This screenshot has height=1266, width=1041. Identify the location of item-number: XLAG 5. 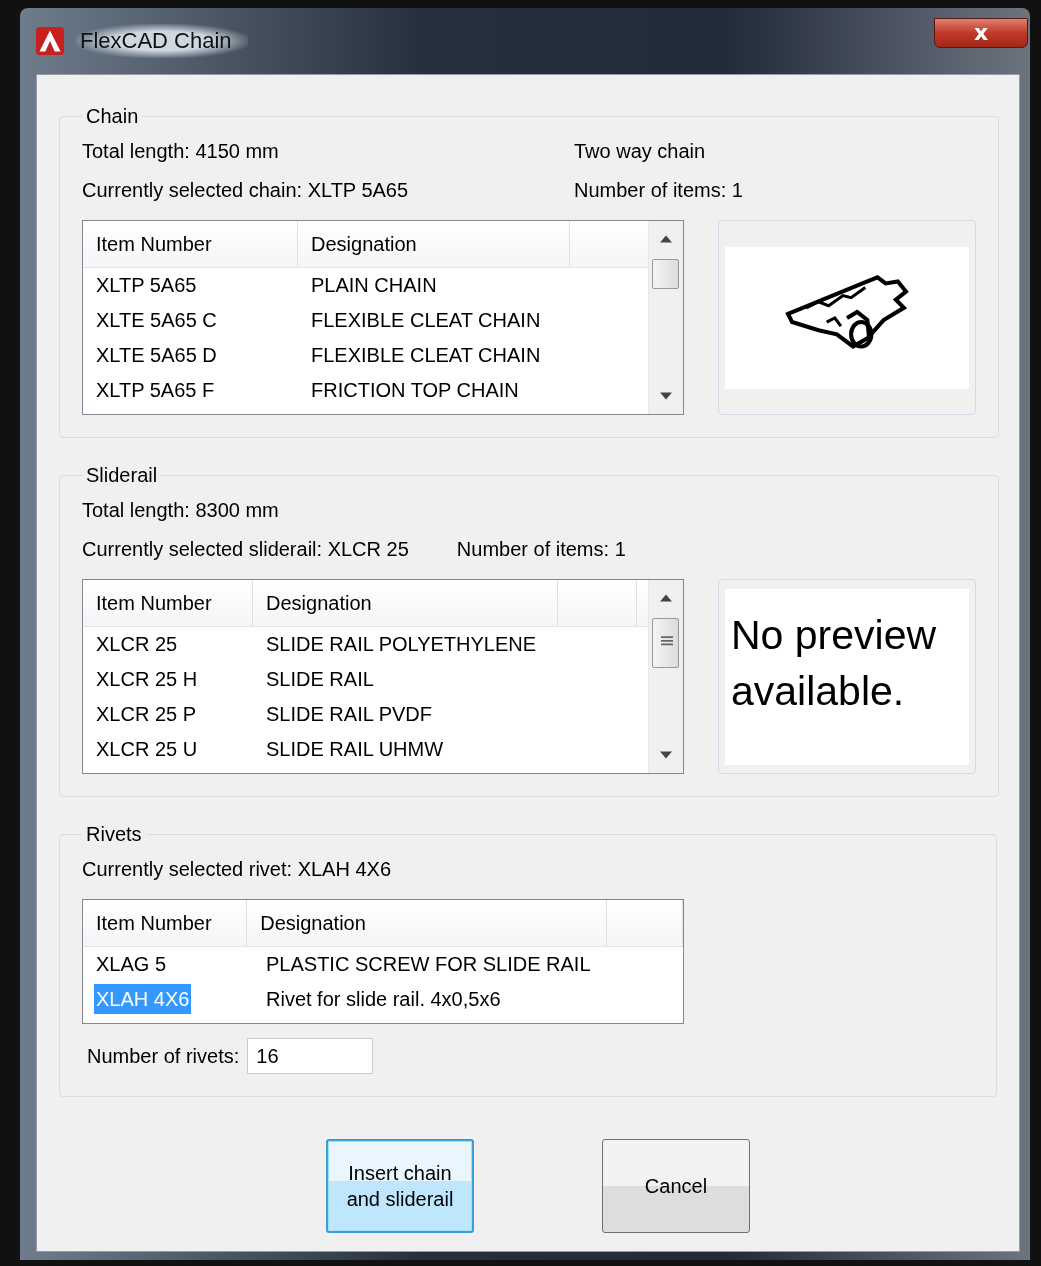
(131, 964).